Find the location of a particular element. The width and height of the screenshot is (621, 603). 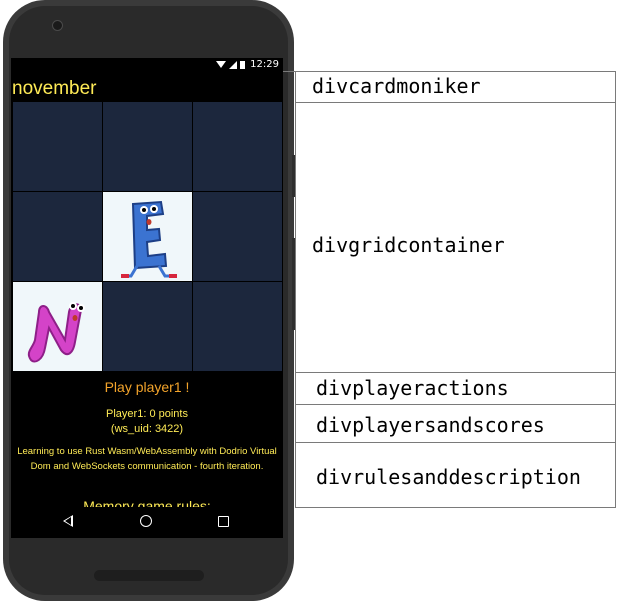

annotation-card-moniker: divcardmoniker is located at coordinates (455, 87).